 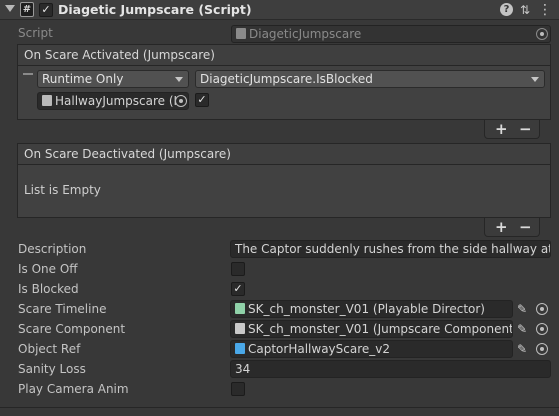 What do you see at coordinates (155, 9) in the screenshot?
I see `component-title: Diagetic Jumpscare (Script)` at bounding box center [155, 9].